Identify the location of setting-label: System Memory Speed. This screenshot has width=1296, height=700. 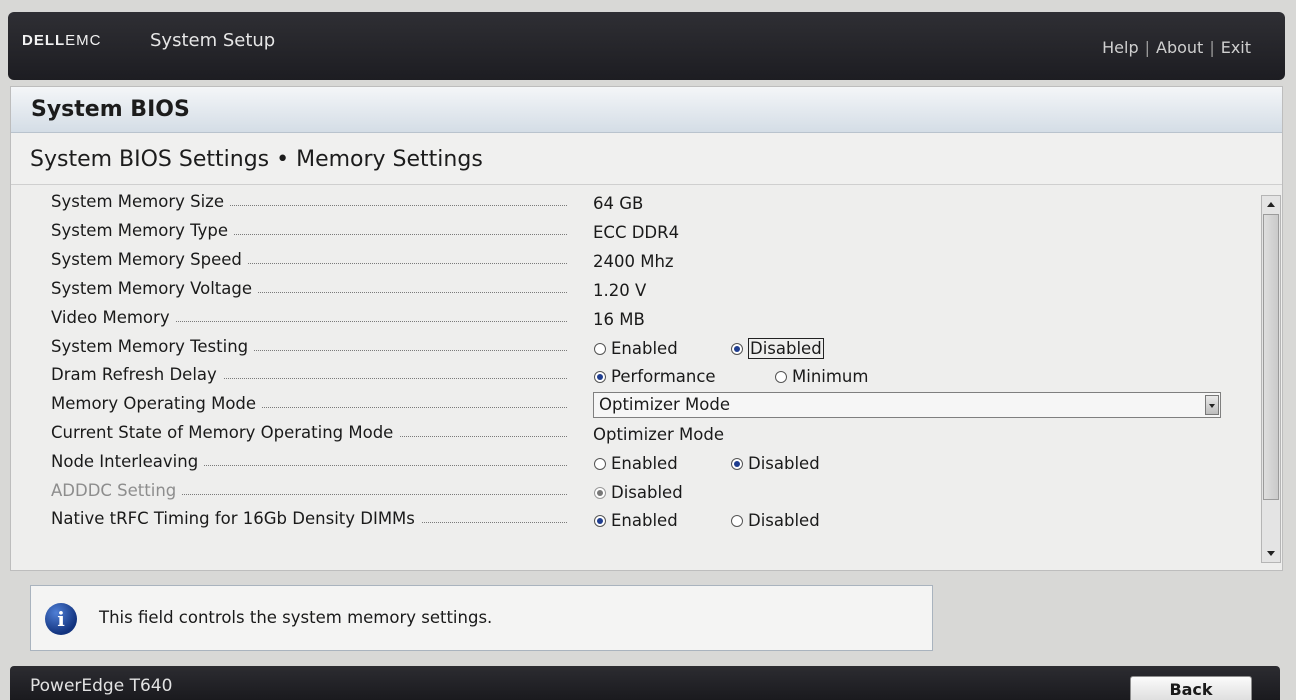
(149, 259).